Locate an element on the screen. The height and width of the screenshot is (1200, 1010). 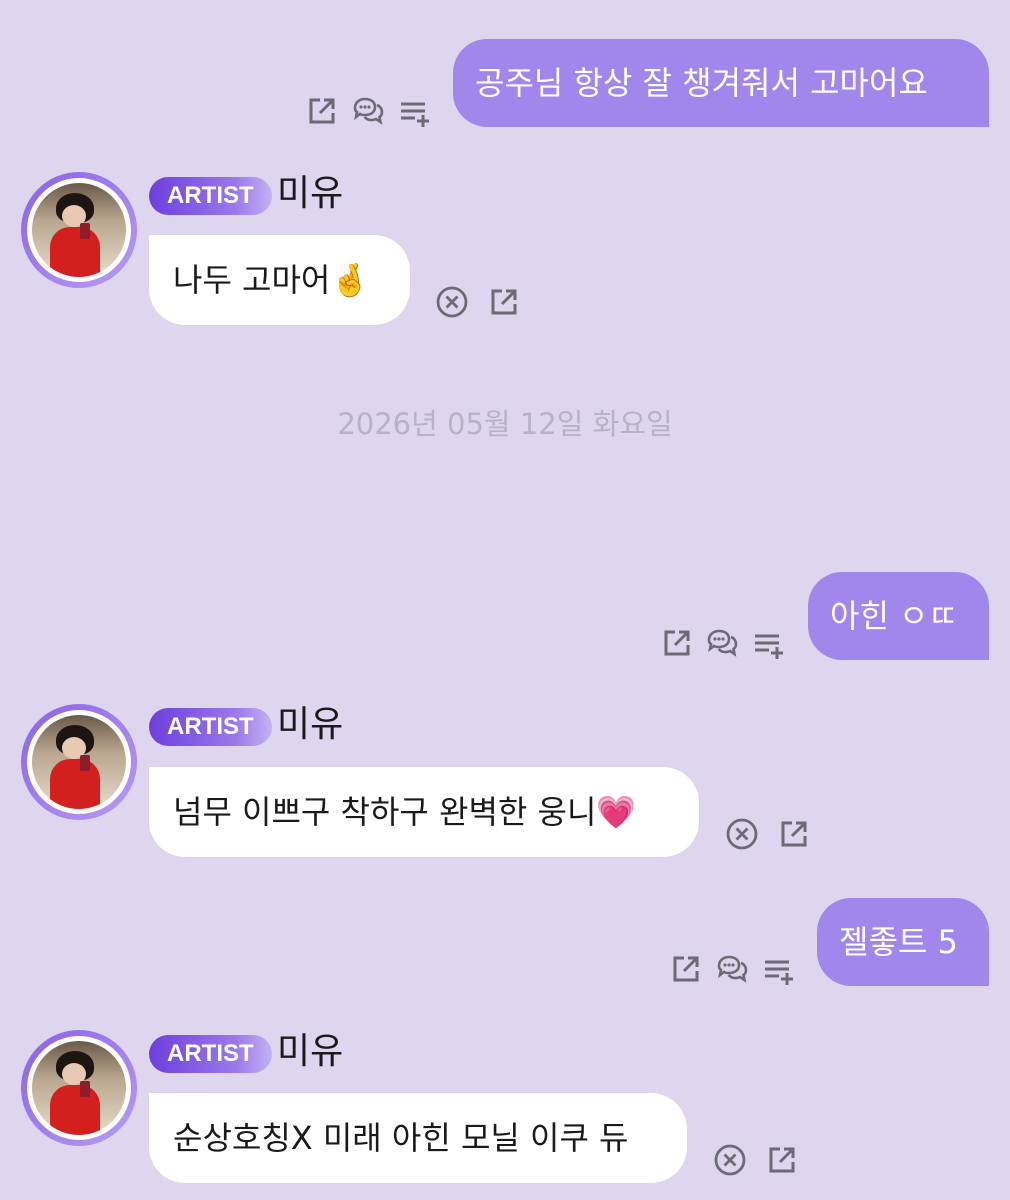
message-bubble: 공주님 항상 잘 챙겨줘서 고마어요 is located at coordinates (721, 83).